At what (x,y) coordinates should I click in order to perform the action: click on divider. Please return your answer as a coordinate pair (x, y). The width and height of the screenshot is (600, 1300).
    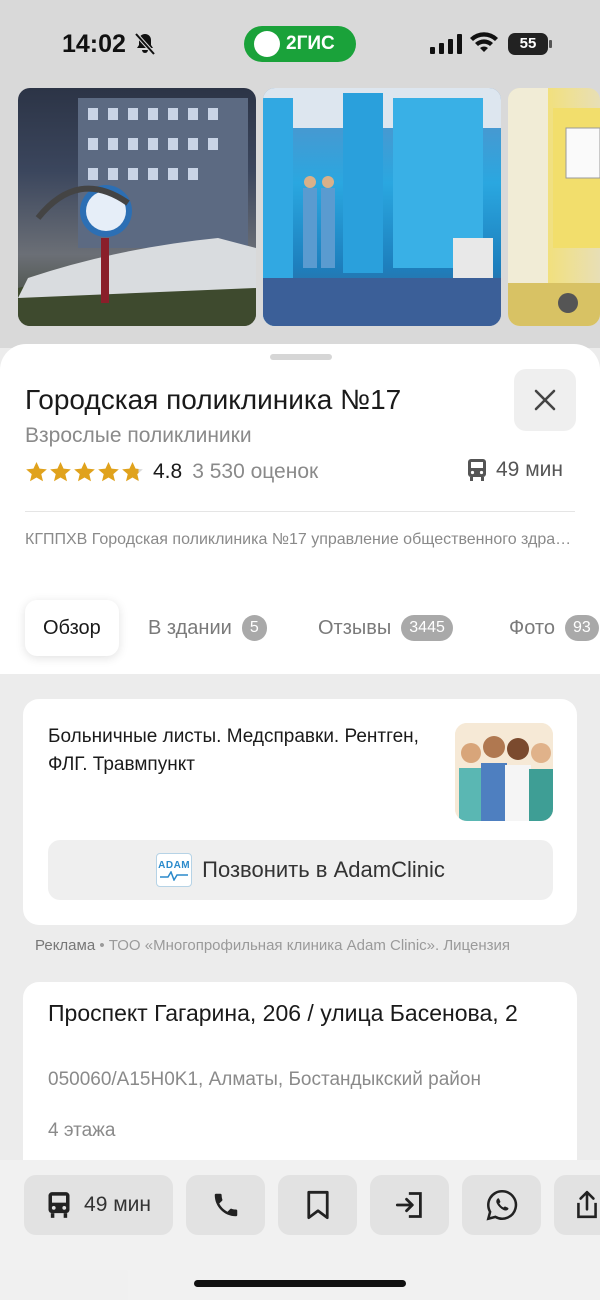
    Looking at the image, I should click on (300, 511).